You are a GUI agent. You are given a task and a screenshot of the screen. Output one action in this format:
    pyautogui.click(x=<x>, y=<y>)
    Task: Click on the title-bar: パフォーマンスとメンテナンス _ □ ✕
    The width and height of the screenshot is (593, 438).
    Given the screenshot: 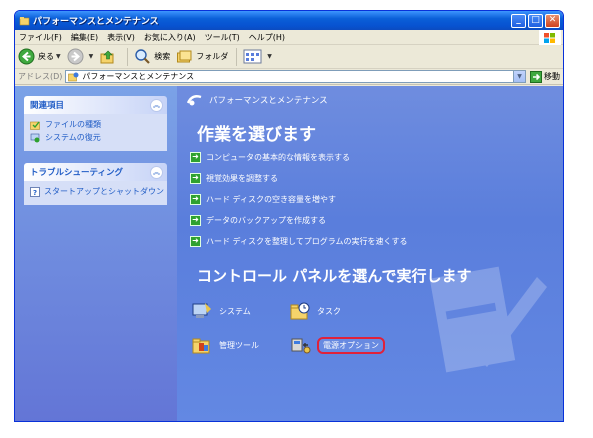 What is the action you would take?
    pyautogui.click(x=289, y=20)
    